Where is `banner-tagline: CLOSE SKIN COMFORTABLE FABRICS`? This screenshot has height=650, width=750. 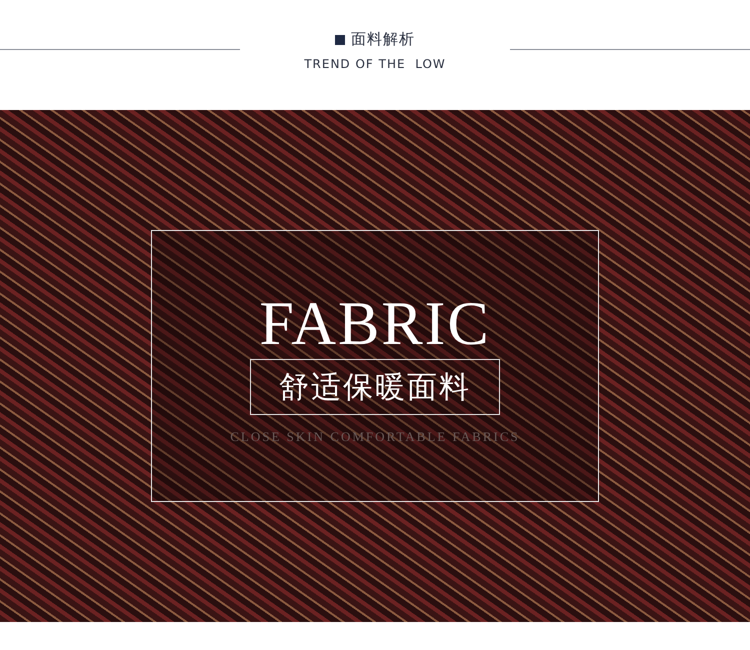
banner-tagline: CLOSE SKIN COMFORTABLE FABRICS is located at coordinates (375, 437).